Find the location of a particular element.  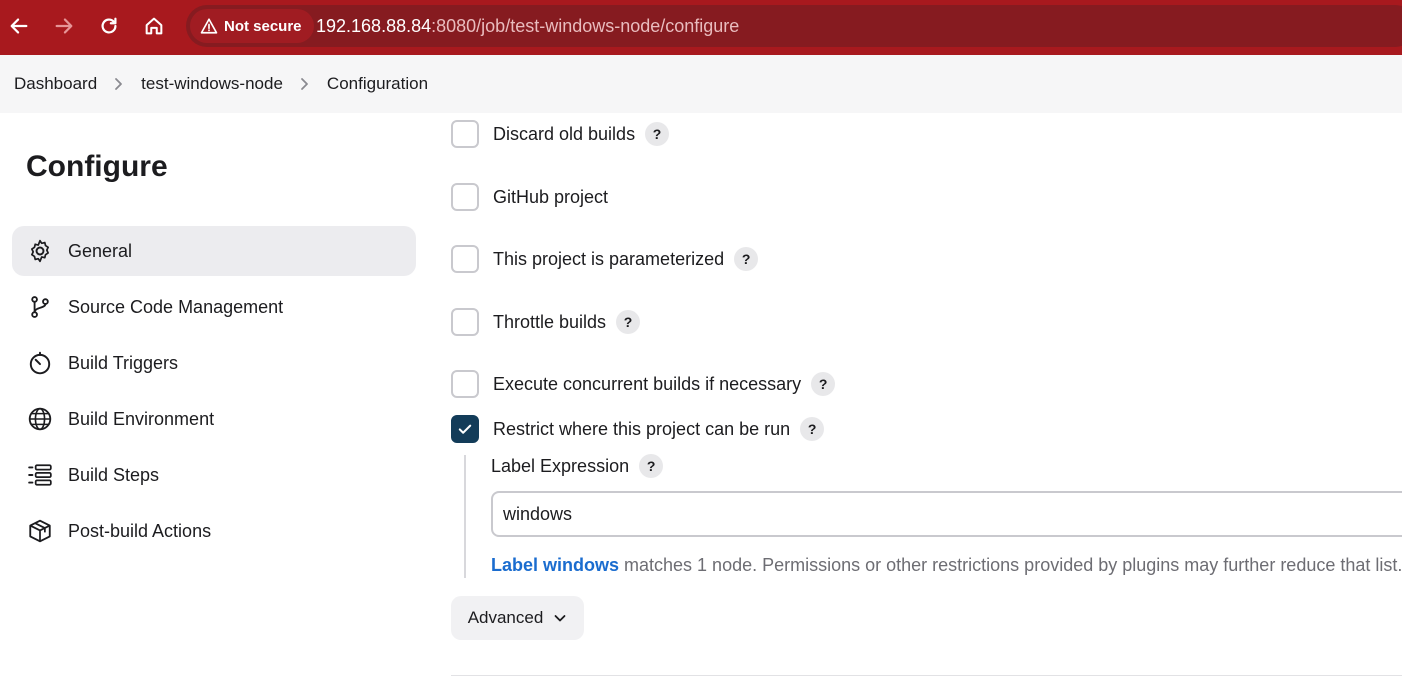

sidebar-item-build-triggers: Build Triggers is located at coordinates (214, 363).